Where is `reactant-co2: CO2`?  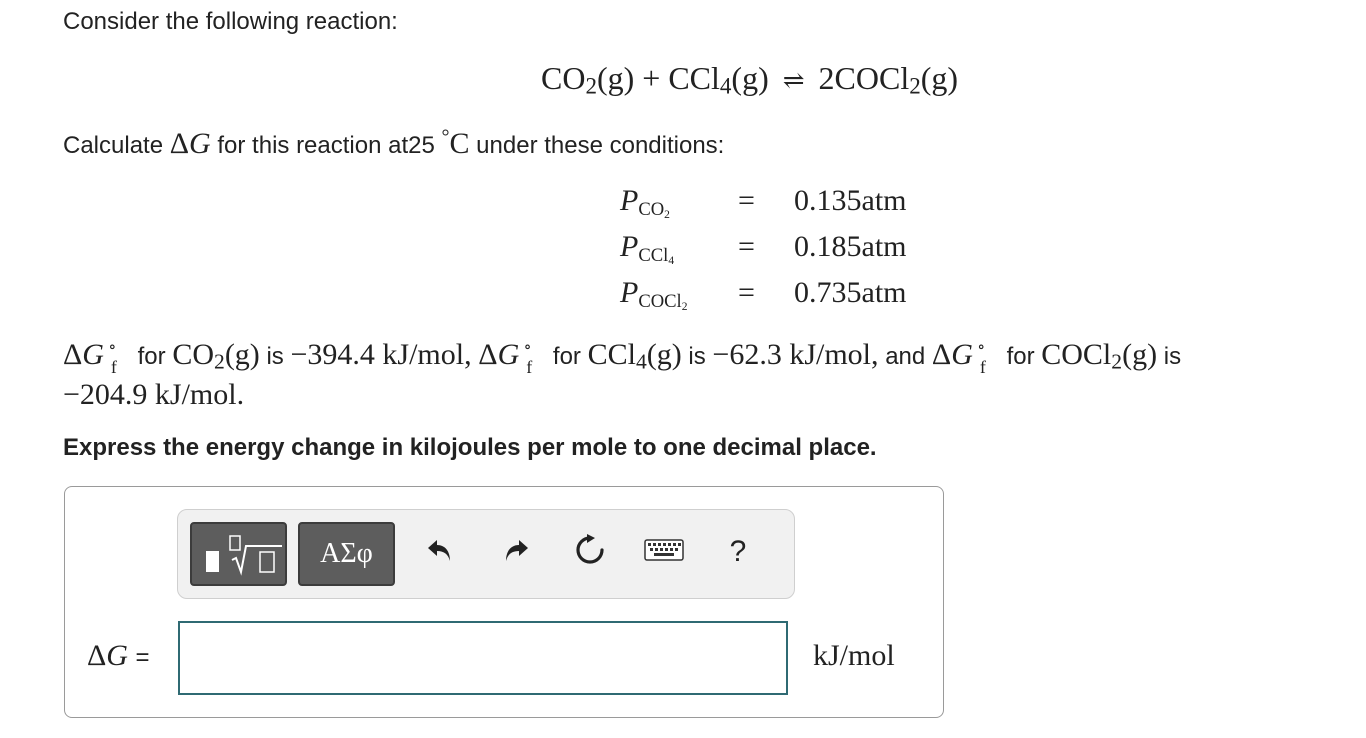 reactant-co2: CO2 is located at coordinates (569, 79).